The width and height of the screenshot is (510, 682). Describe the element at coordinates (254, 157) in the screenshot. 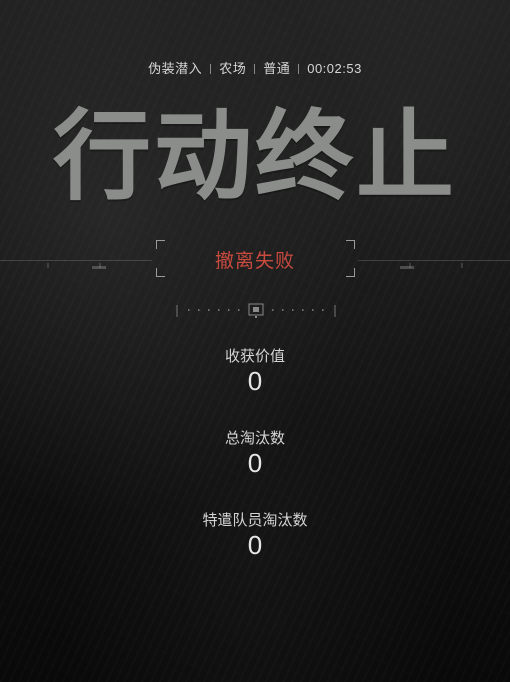

I see `page-title: 行动终止` at that location.